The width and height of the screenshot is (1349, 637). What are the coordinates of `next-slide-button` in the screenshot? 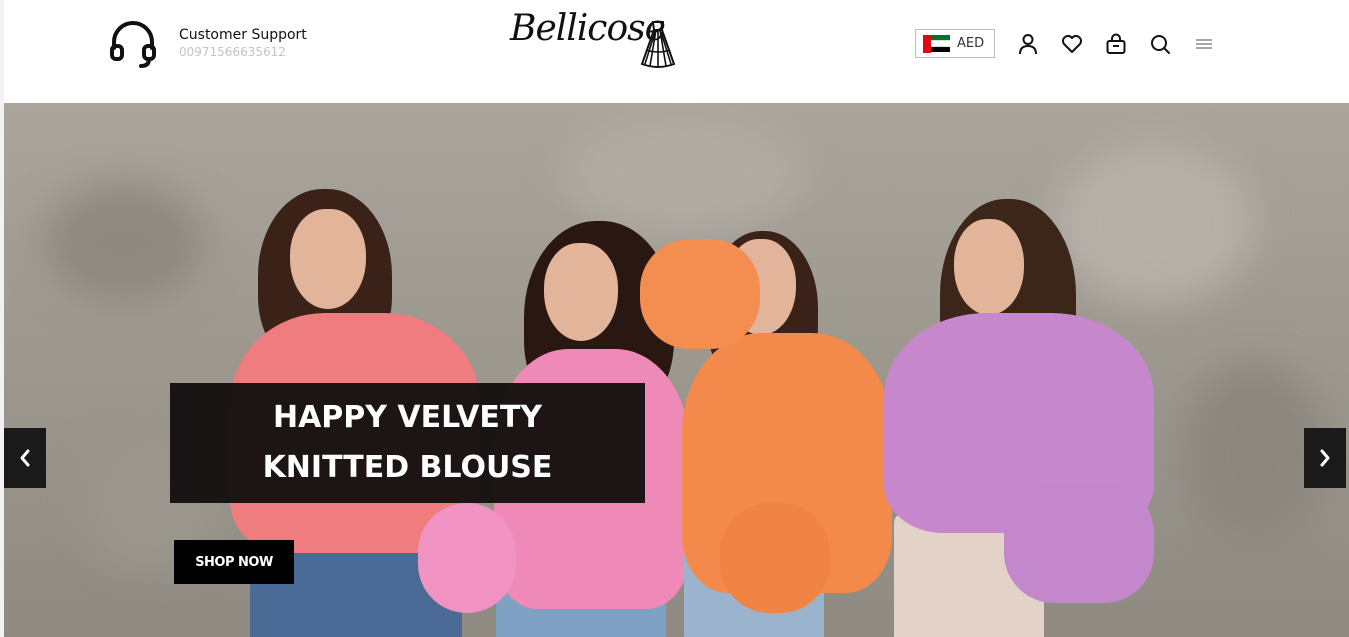 It's located at (1325, 458).